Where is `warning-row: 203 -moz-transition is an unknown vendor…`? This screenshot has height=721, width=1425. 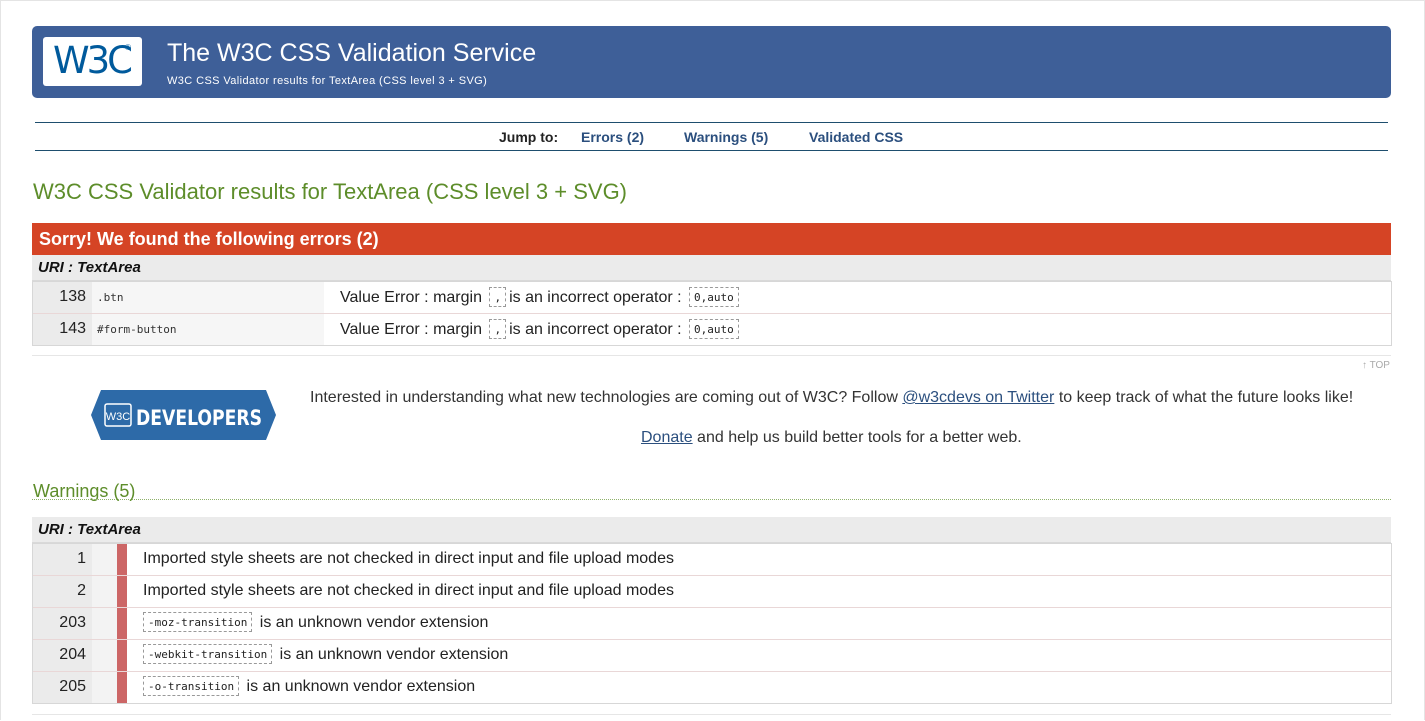
warning-row: 203 -moz-transition is an unknown vendor… is located at coordinates (712, 623).